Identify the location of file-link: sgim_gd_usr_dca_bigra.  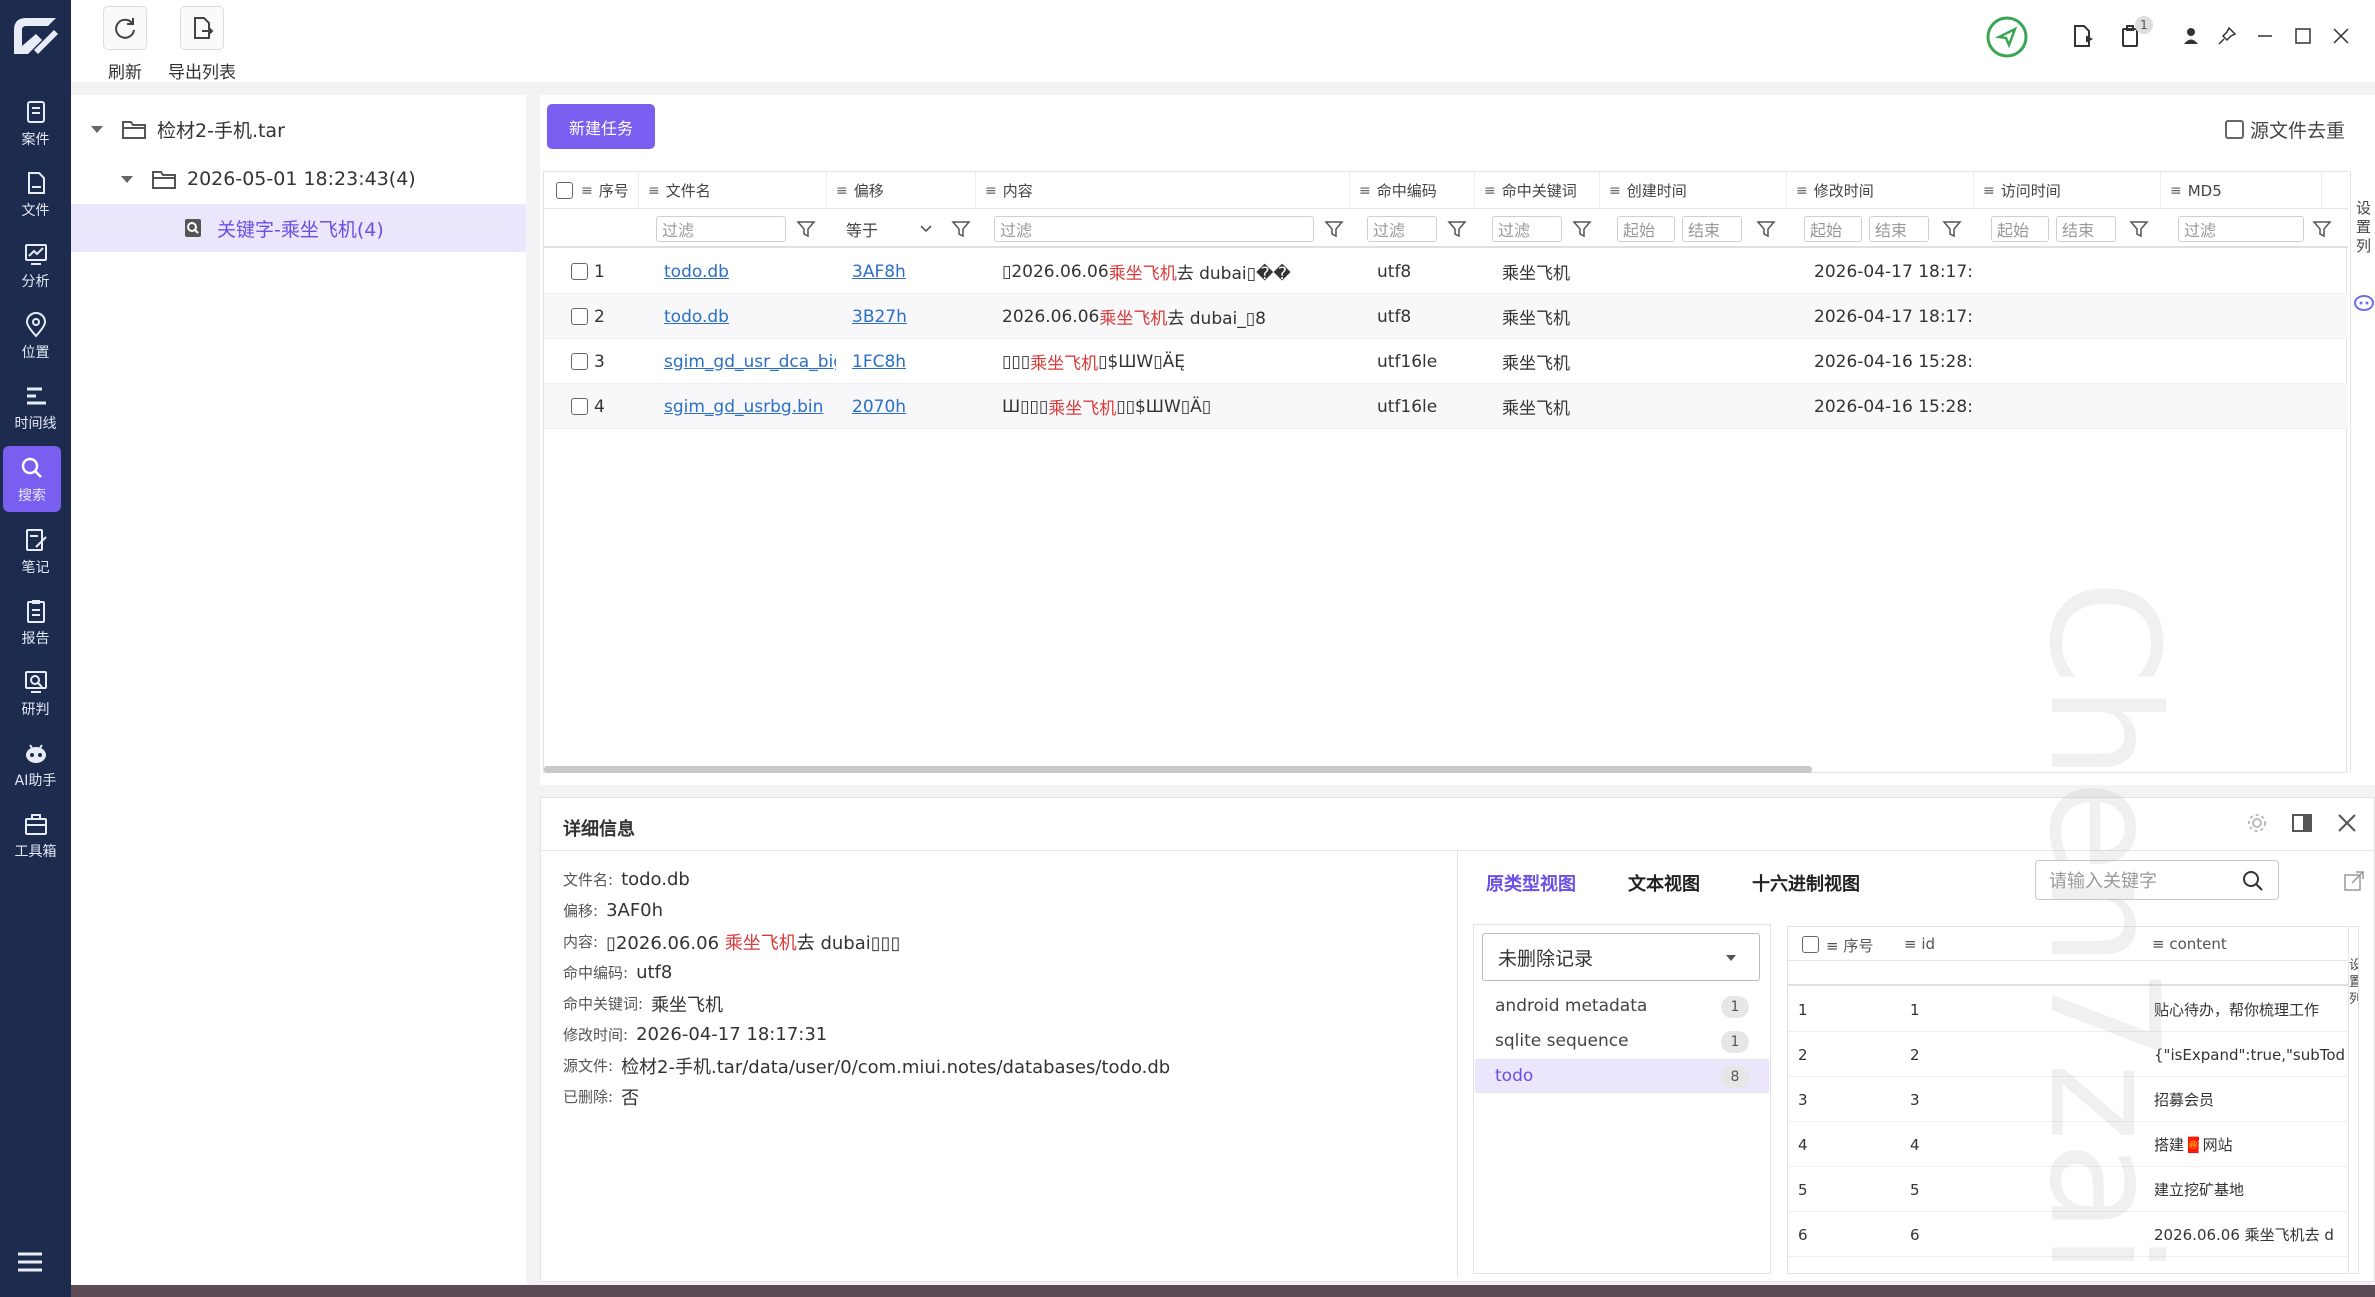
(750, 361).